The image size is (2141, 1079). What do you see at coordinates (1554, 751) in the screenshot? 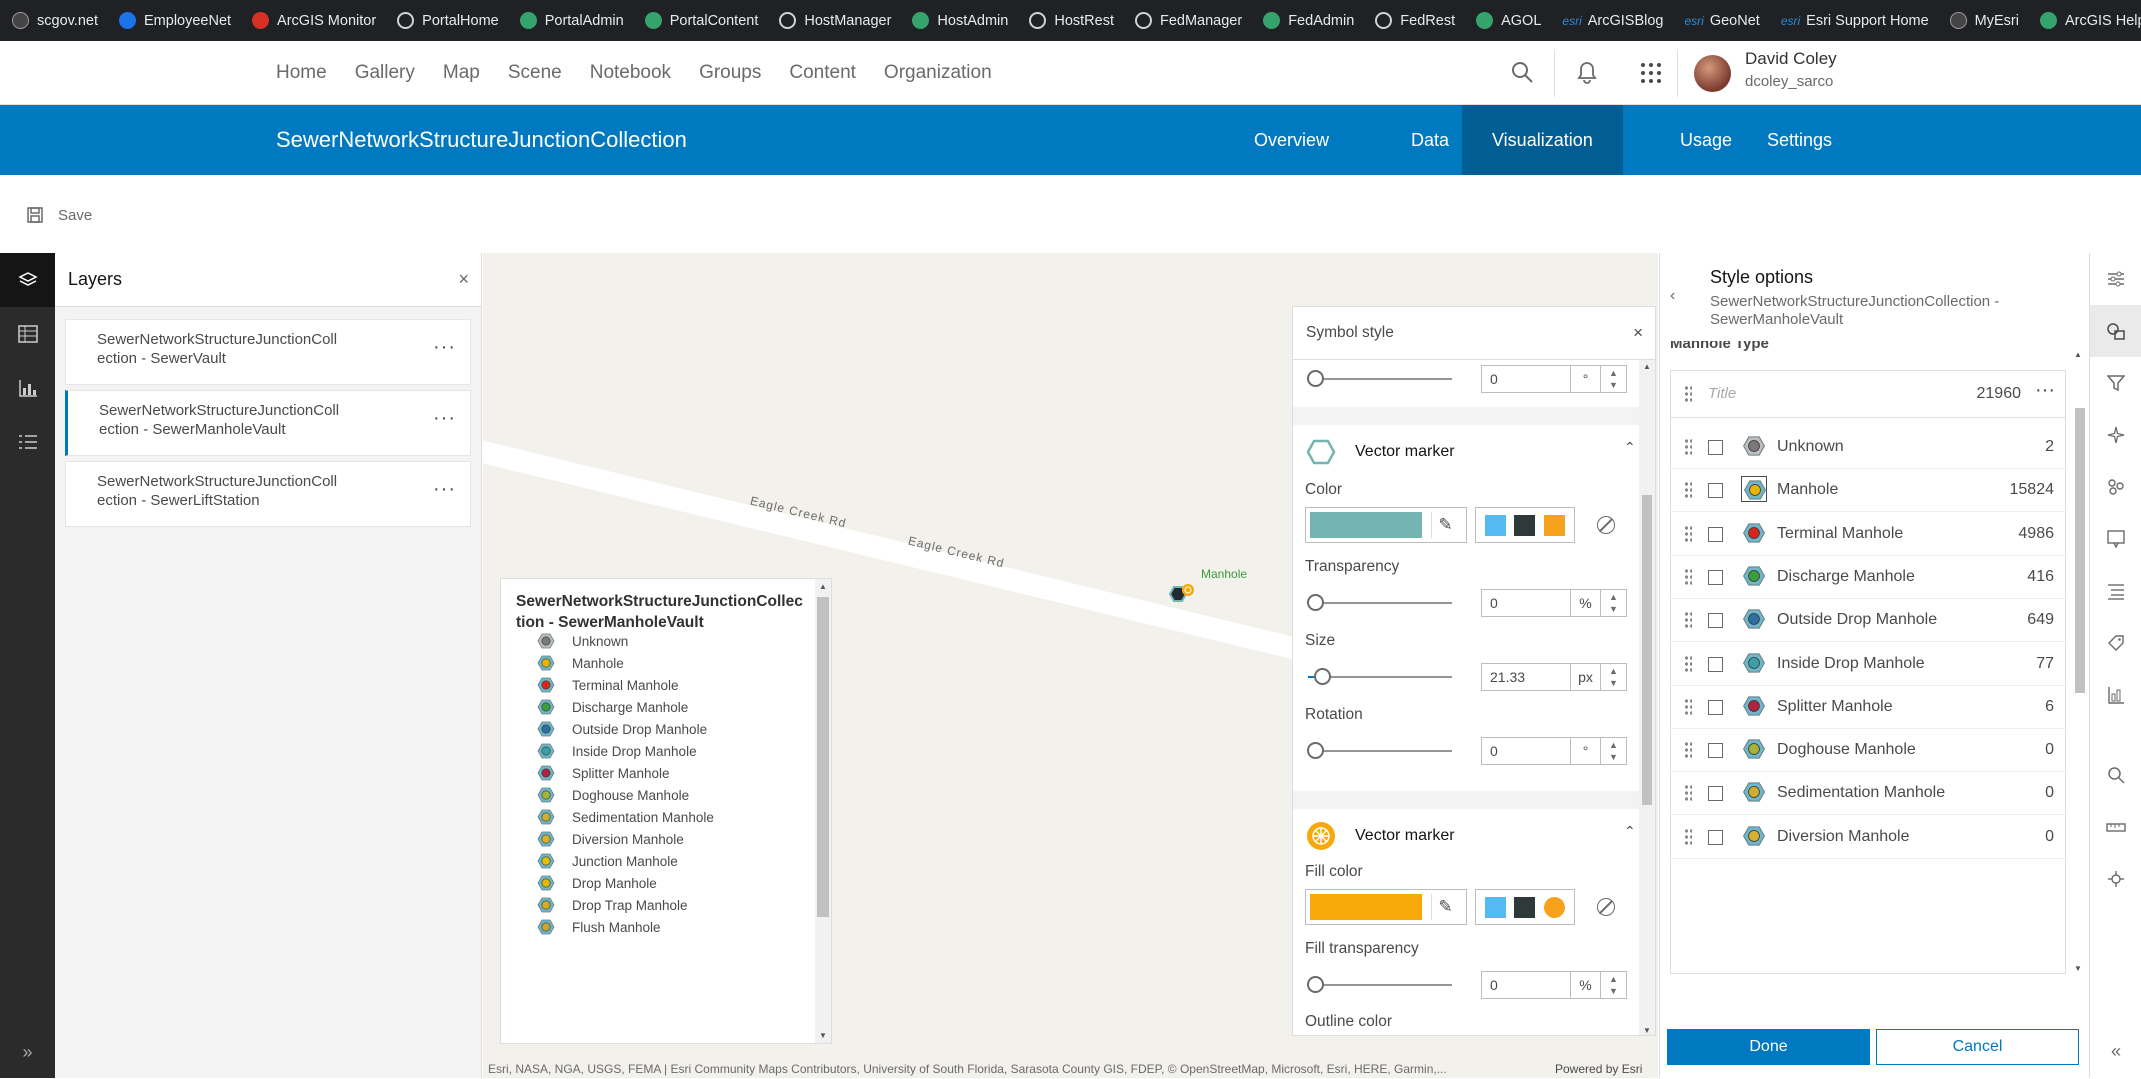
I see `rotation-input: 0 ° ▲ ▼` at bounding box center [1554, 751].